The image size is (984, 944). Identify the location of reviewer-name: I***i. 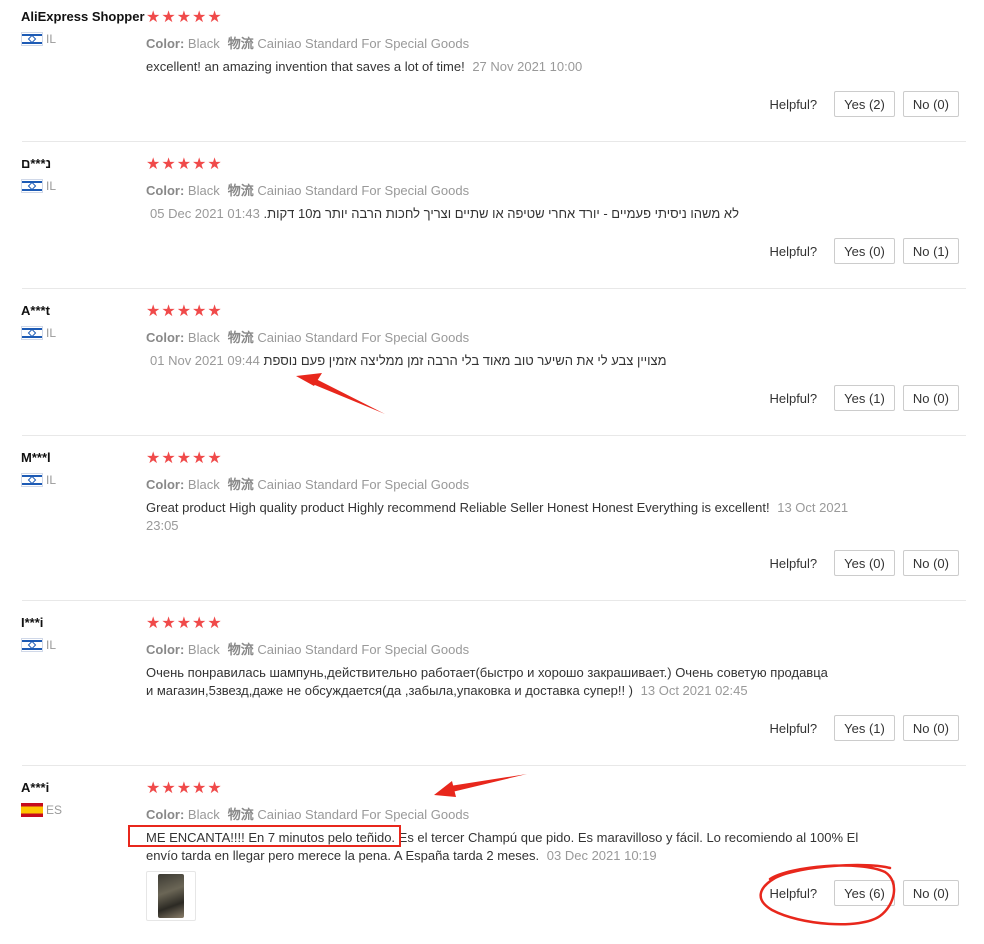
(32, 622).